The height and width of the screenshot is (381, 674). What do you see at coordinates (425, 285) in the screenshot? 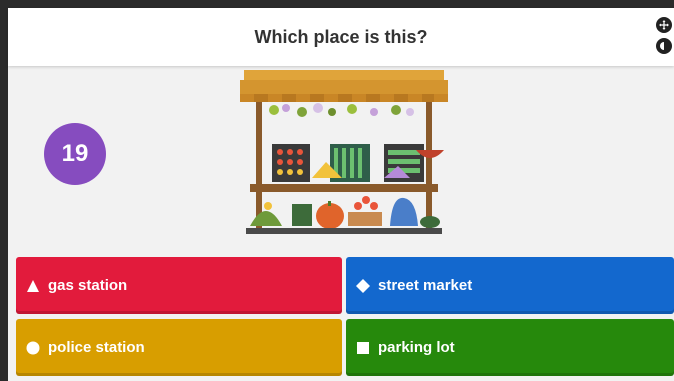
I see `answer-label: street market` at bounding box center [425, 285].